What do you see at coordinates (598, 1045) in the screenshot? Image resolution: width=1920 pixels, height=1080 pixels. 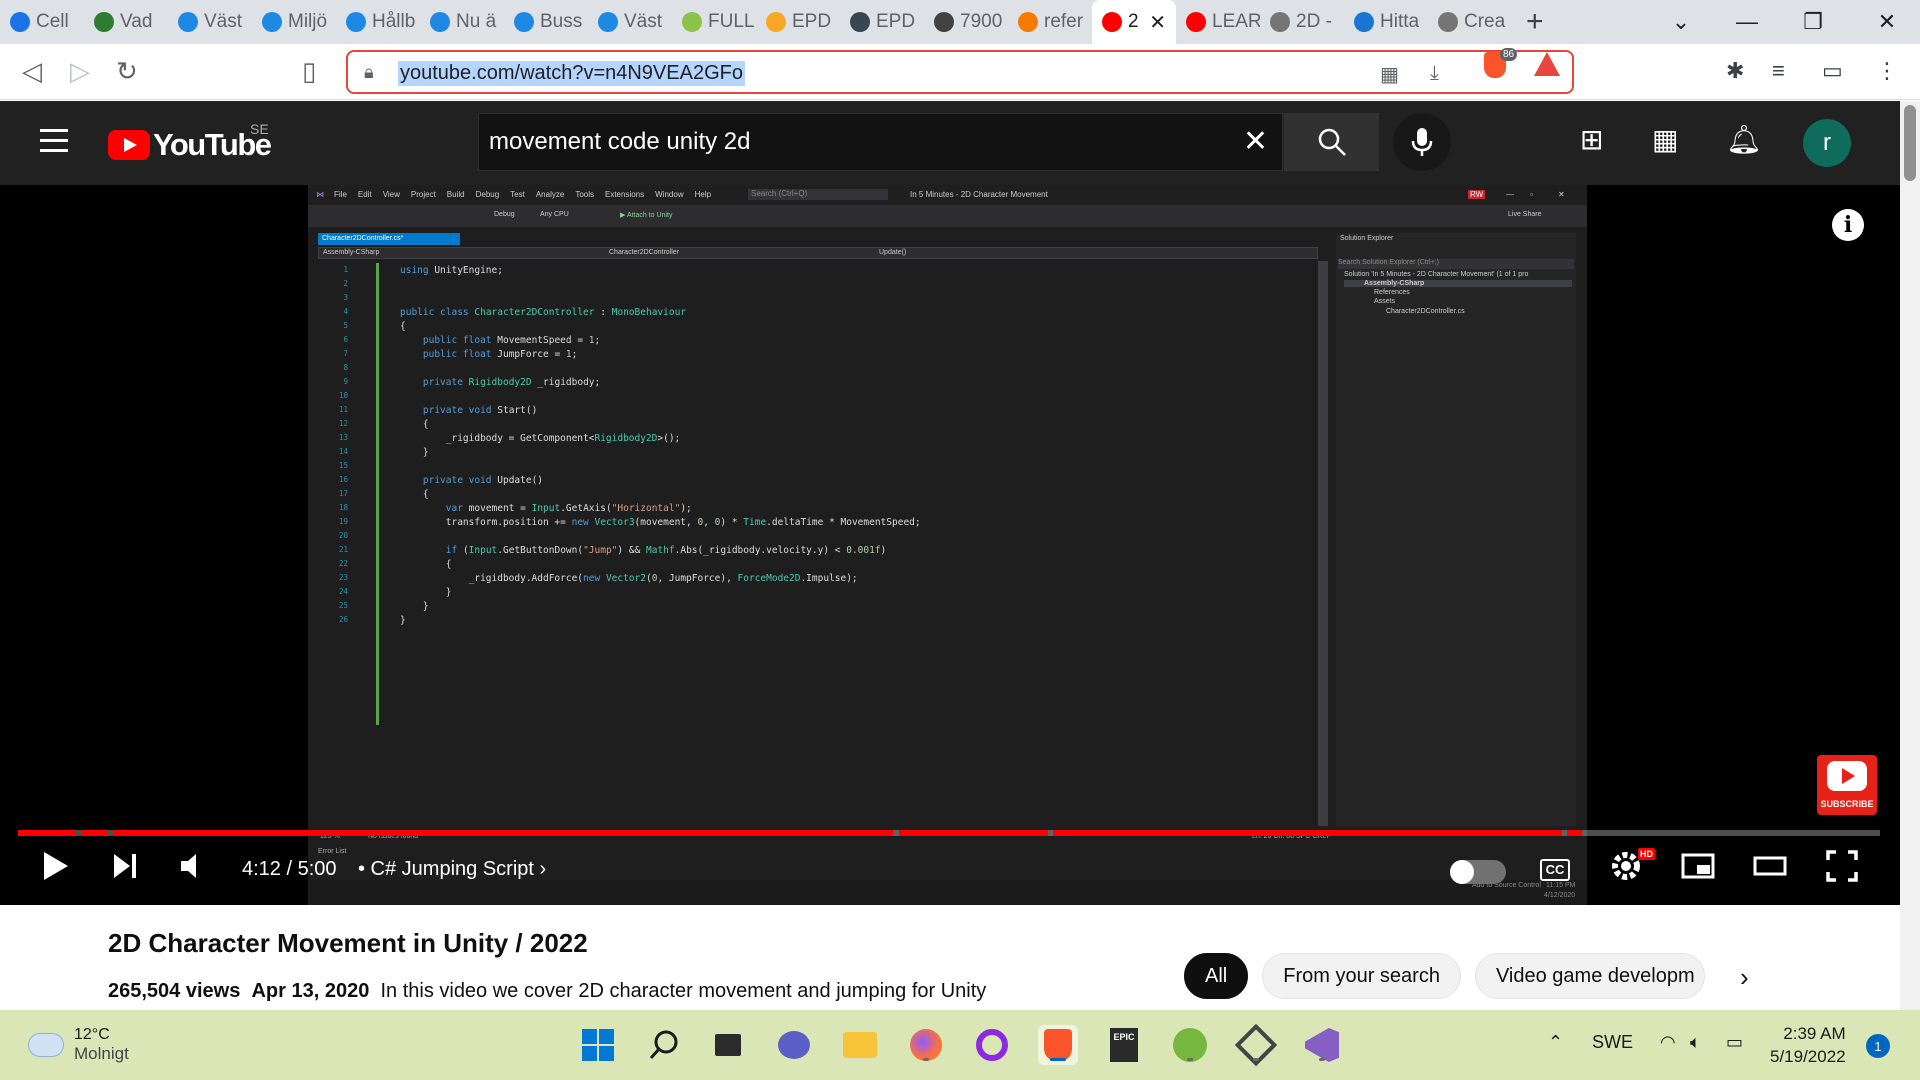 I see `start-icon` at bounding box center [598, 1045].